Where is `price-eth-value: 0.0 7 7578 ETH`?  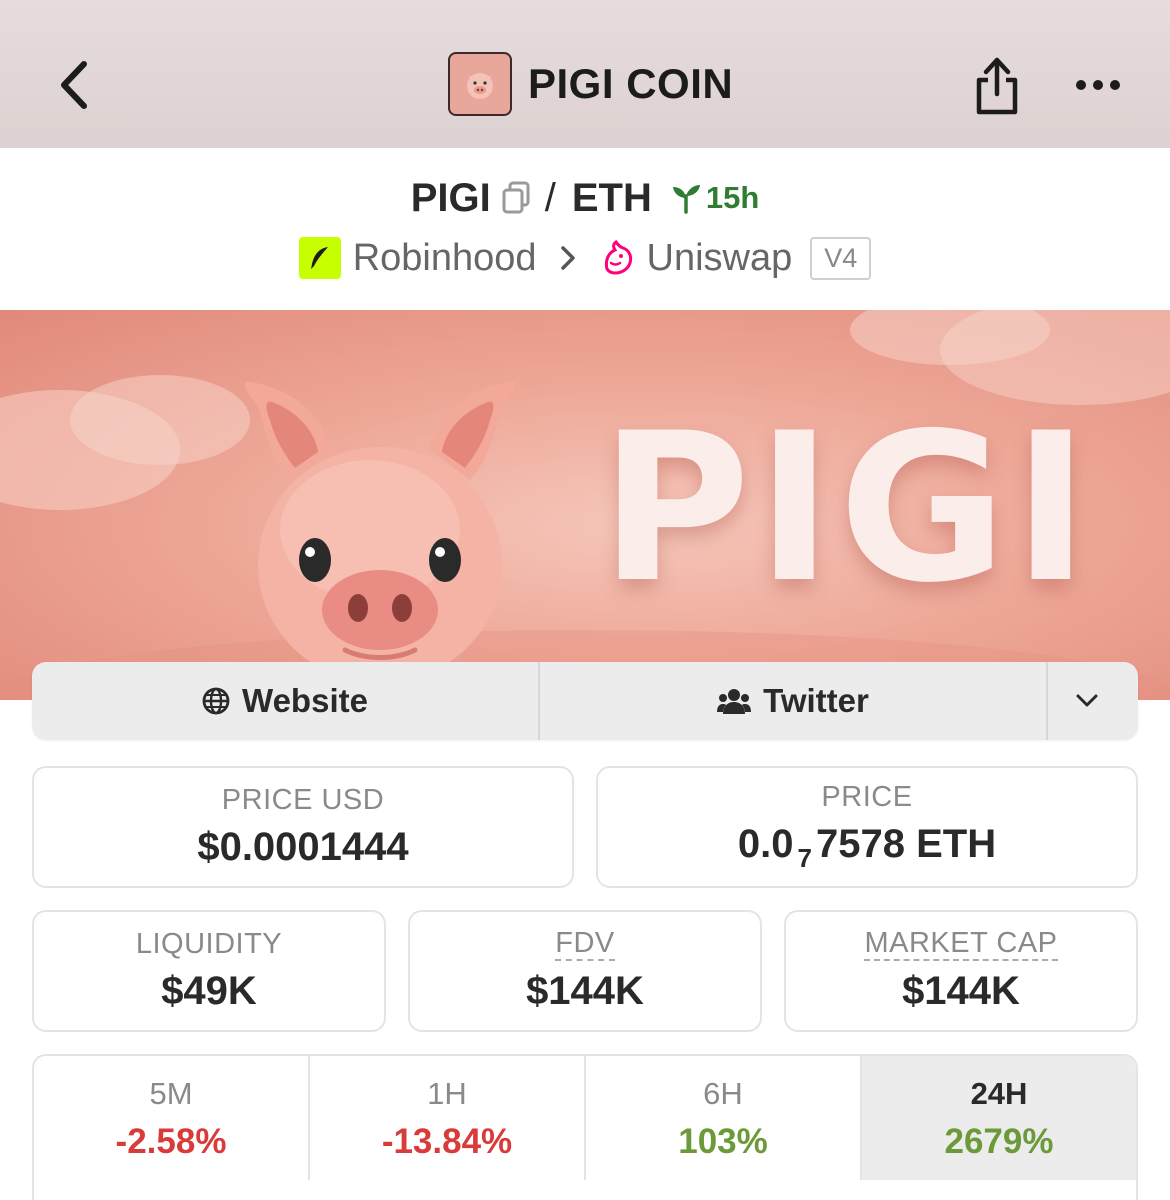
price-eth-value: 0.0 7 7578 ETH is located at coordinates (867, 848).